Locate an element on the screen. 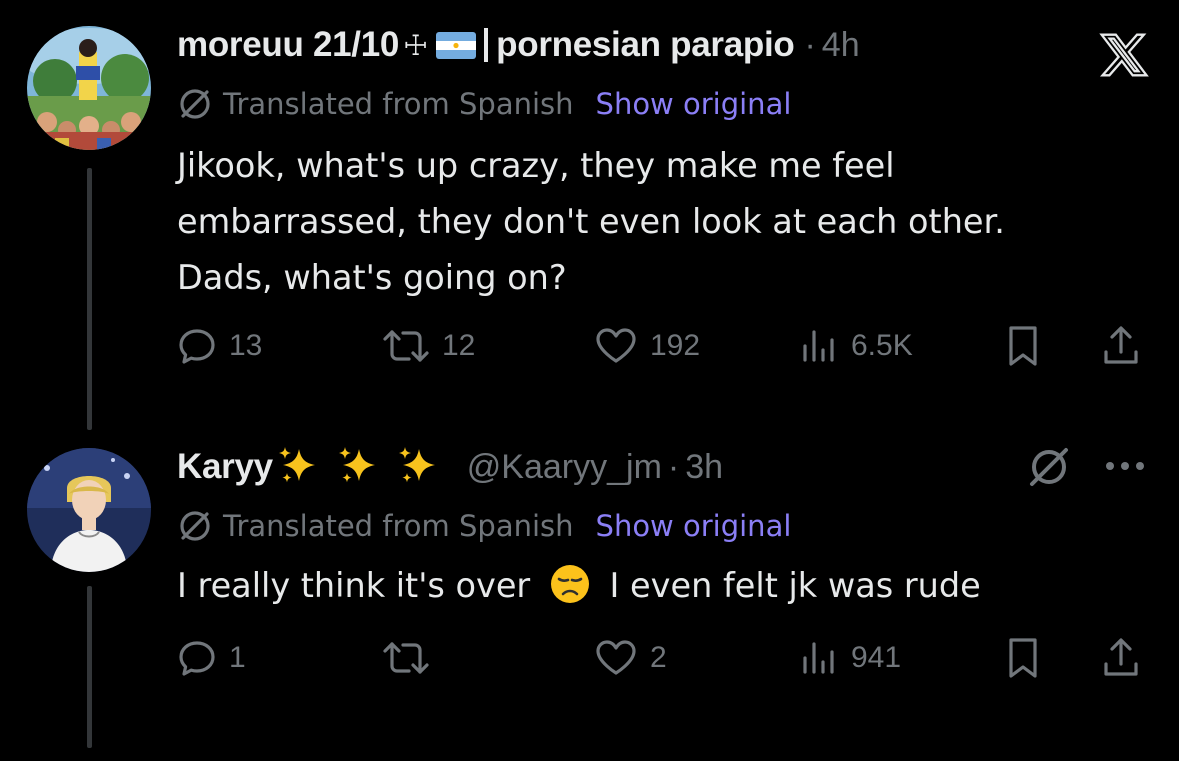  like-button: 192 is located at coordinates (647, 346).